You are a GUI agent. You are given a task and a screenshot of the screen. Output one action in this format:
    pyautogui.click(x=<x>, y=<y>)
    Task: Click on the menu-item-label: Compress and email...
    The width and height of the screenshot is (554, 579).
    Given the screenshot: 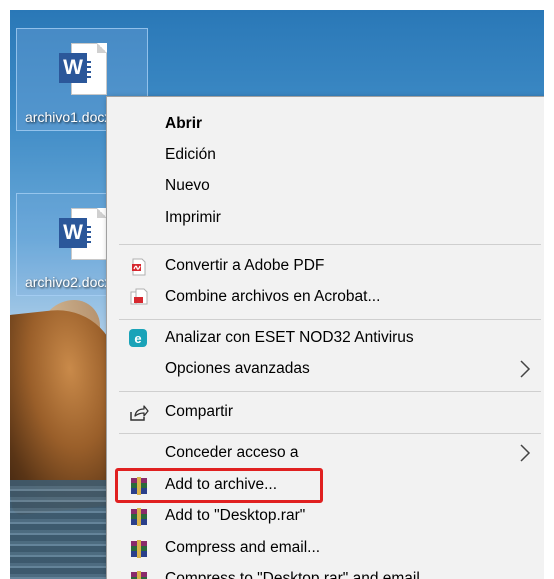 What is the action you would take?
    pyautogui.click(x=243, y=547)
    